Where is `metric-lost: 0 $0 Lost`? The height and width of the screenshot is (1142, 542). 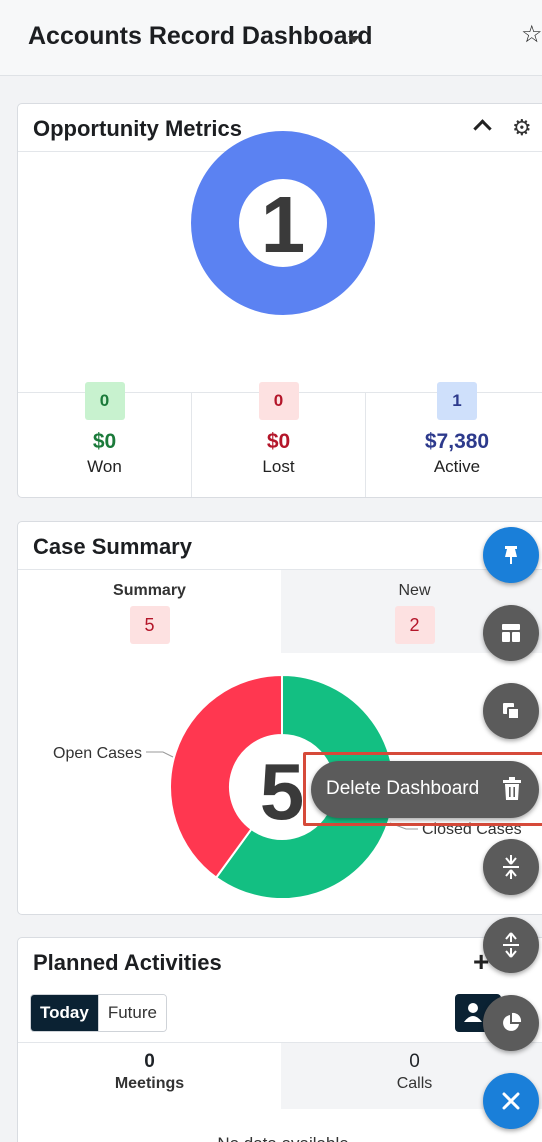 metric-lost: 0 $0 Lost is located at coordinates (279, 439).